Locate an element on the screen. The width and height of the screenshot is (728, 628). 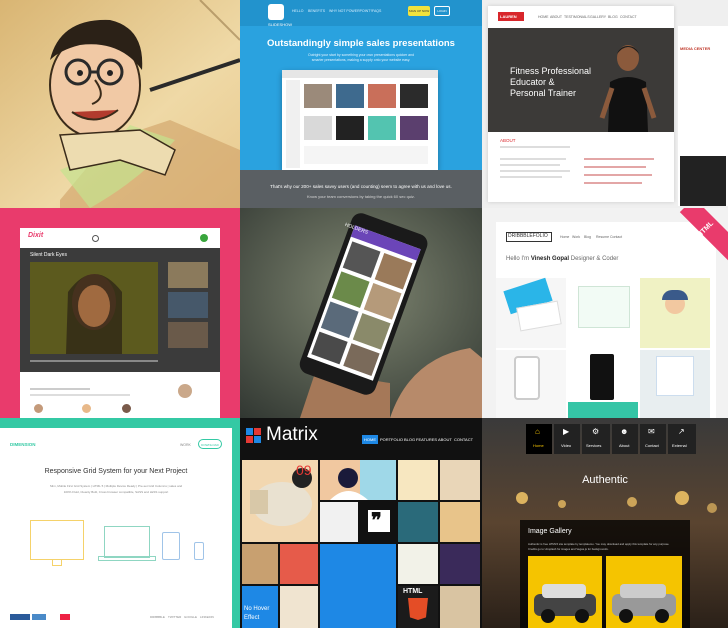
matrix-tile-number: 09 is located at coordinates (304, 470).